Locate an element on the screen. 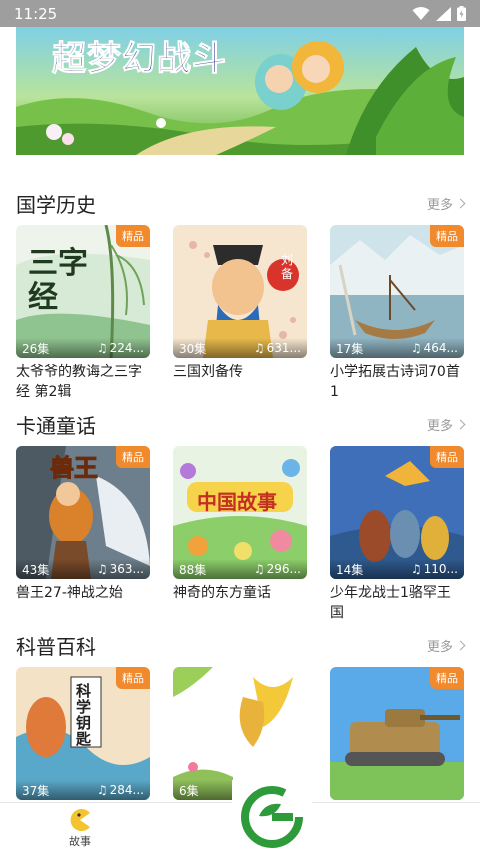  album-card: 刘备 30集 ♫ 631... 三国刘备传 is located at coordinates (240, 303).